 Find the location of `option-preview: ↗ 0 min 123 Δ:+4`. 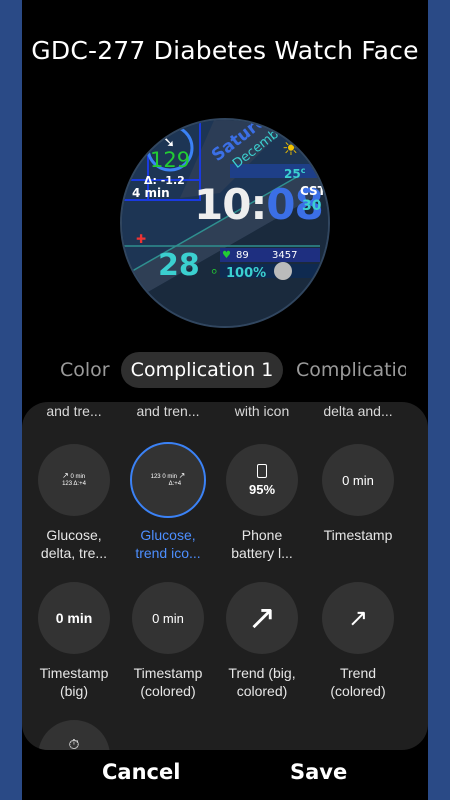

option-preview: ↗ 0 min 123 Δ:+4 is located at coordinates (74, 480).